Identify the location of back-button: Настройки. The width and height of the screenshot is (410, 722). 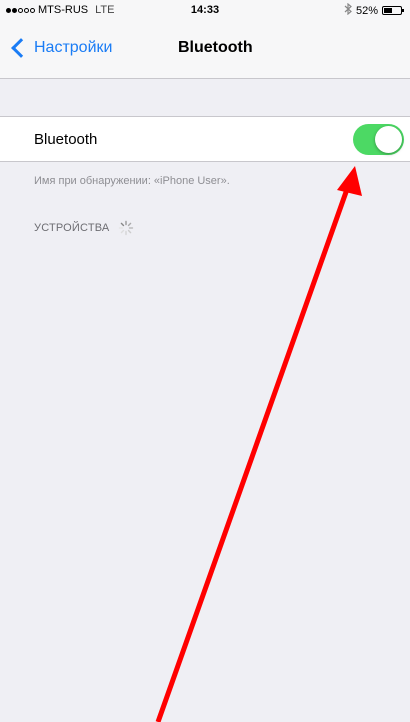
(60, 48).